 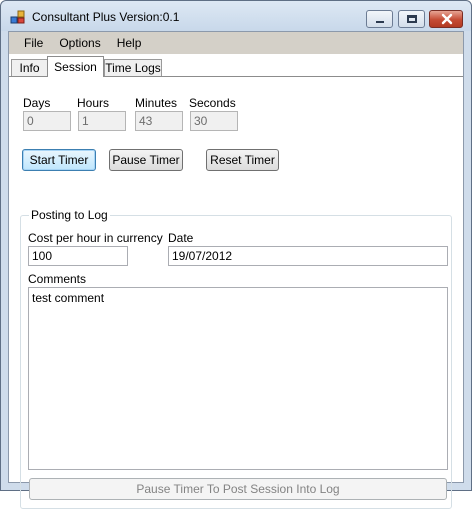 I want to click on maximize-icon, so click(x=412, y=19).